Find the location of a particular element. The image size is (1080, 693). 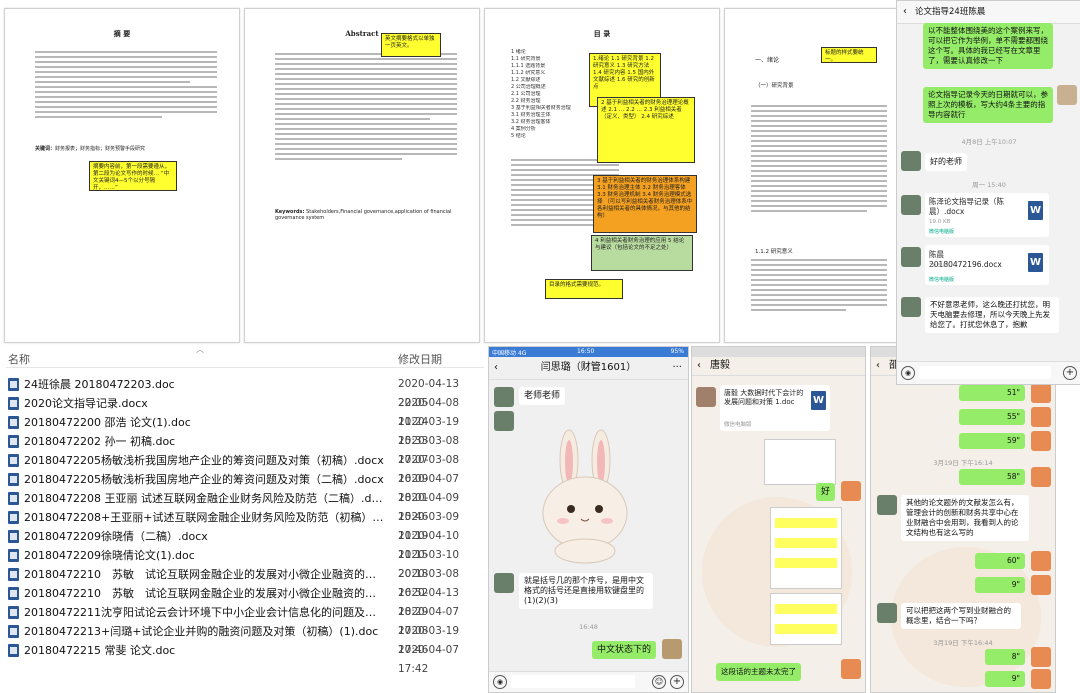

file-row: 20180472209徐晓倩（二稿）.docx 2020-04-10 11:15 is located at coordinates (245, 544).